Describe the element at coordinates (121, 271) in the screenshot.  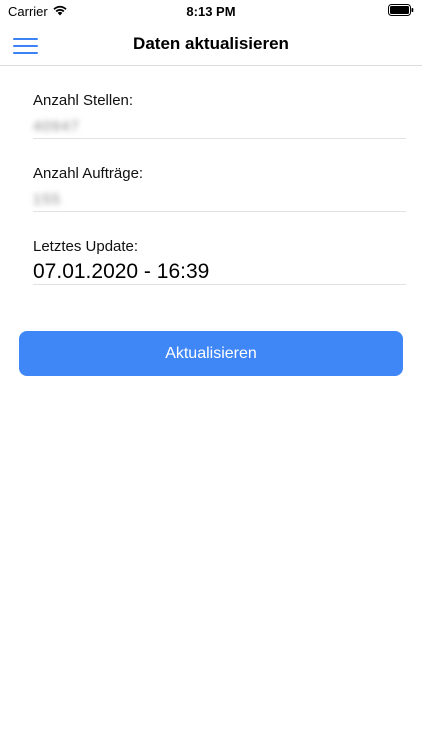
I see `last-update-value: 07.01.2020 - 16:39` at that location.